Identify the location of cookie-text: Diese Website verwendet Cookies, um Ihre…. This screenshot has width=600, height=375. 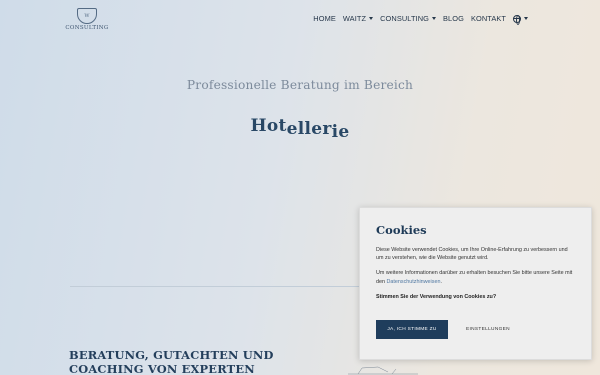
(472, 254).